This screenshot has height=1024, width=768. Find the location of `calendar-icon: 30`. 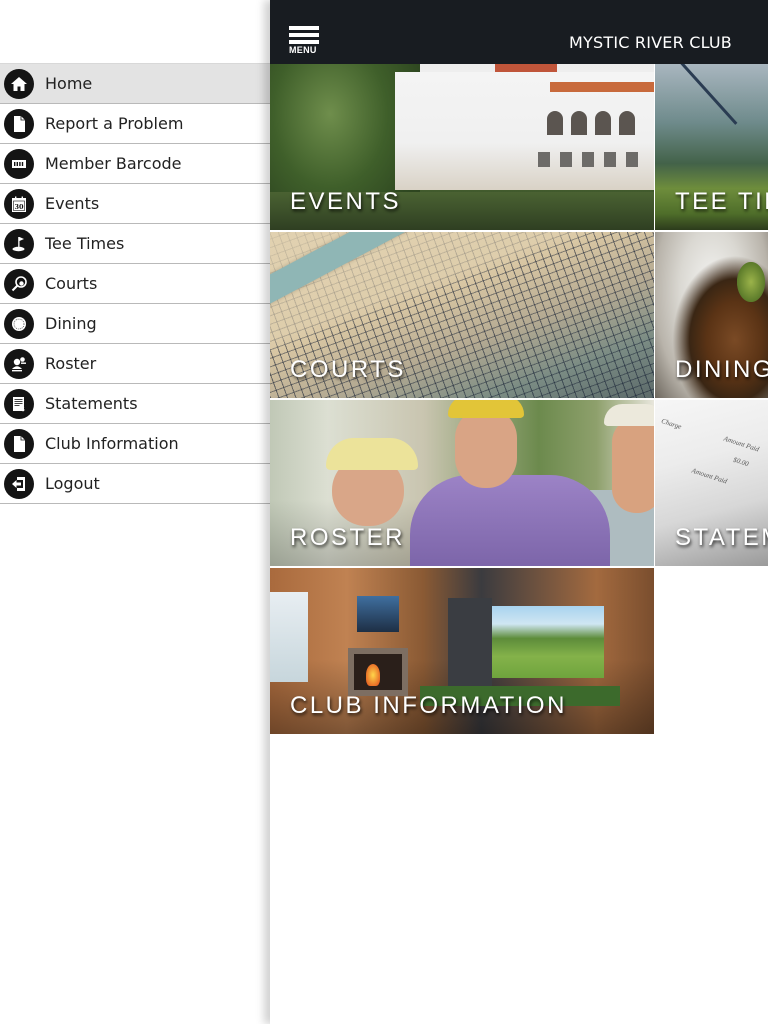

calendar-icon: 30 is located at coordinates (19, 203).